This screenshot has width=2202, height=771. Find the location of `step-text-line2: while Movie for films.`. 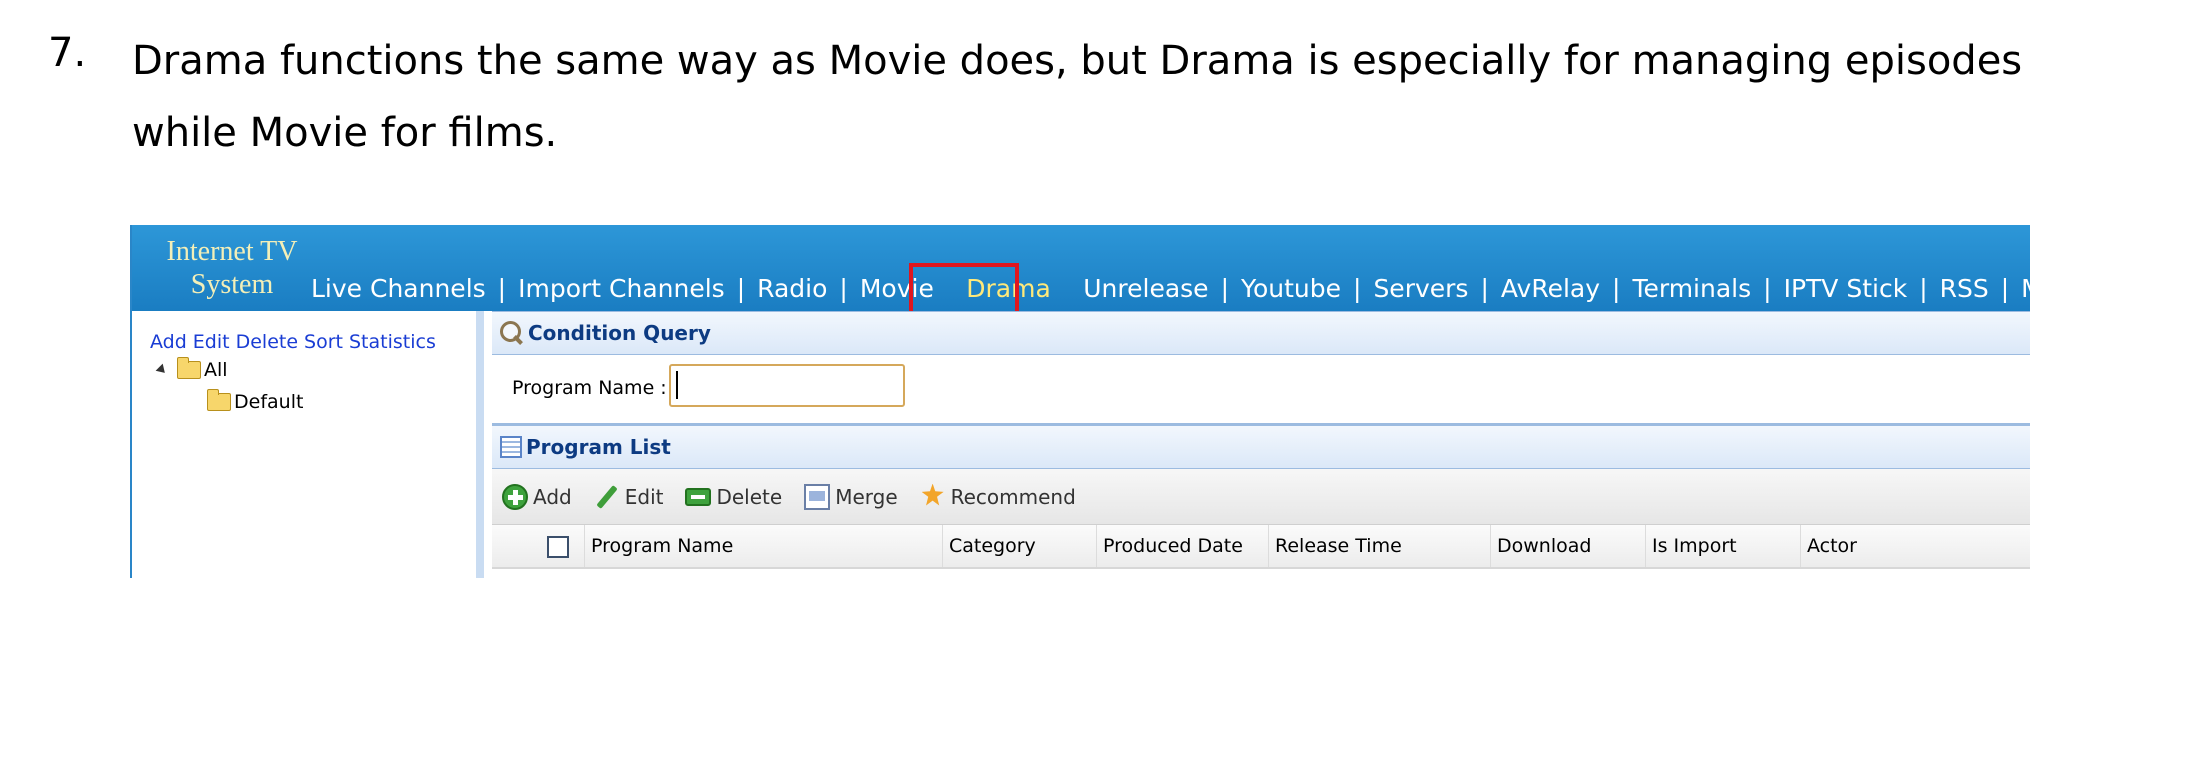

step-text-line2: while Movie for films. is located at coordinates (345, 133).